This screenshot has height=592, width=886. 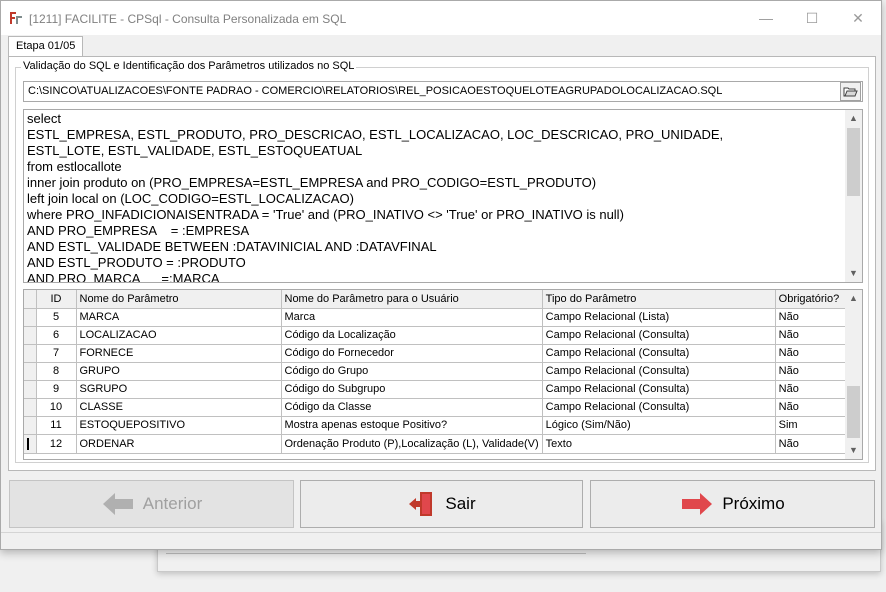 I want to click on sql-line: AND PRO_MARCA =:MARCA, so click(x=123, y=277).